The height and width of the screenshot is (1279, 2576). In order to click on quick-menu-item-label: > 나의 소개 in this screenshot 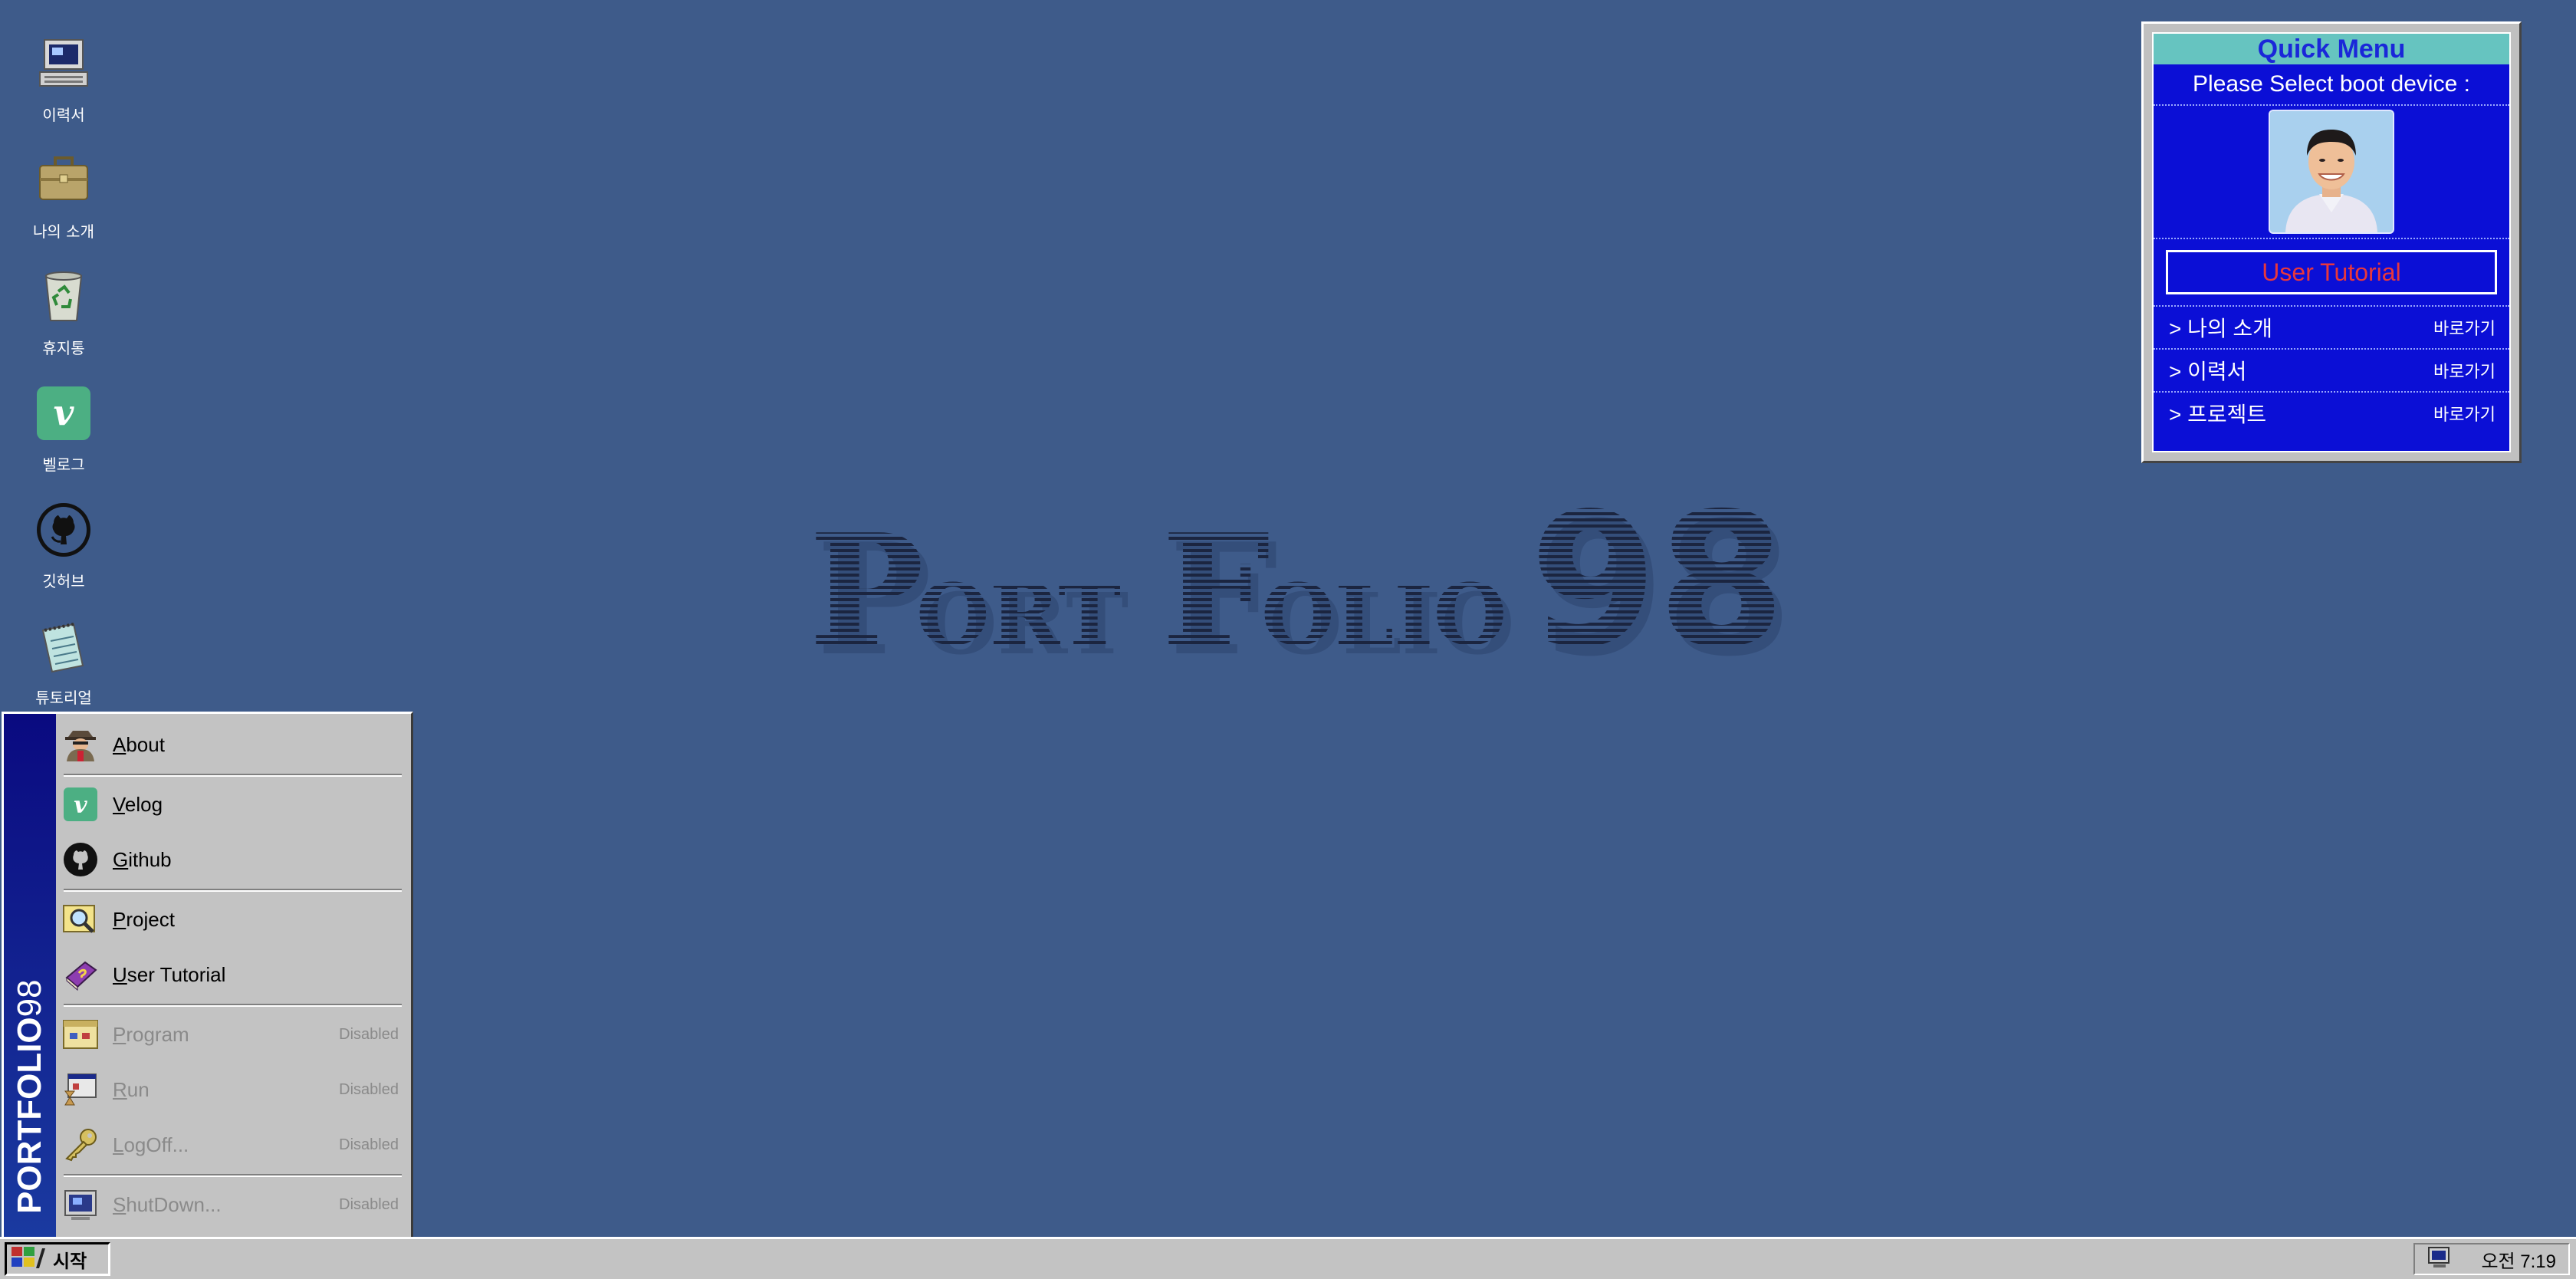, I will do `click(2220, 328)`.